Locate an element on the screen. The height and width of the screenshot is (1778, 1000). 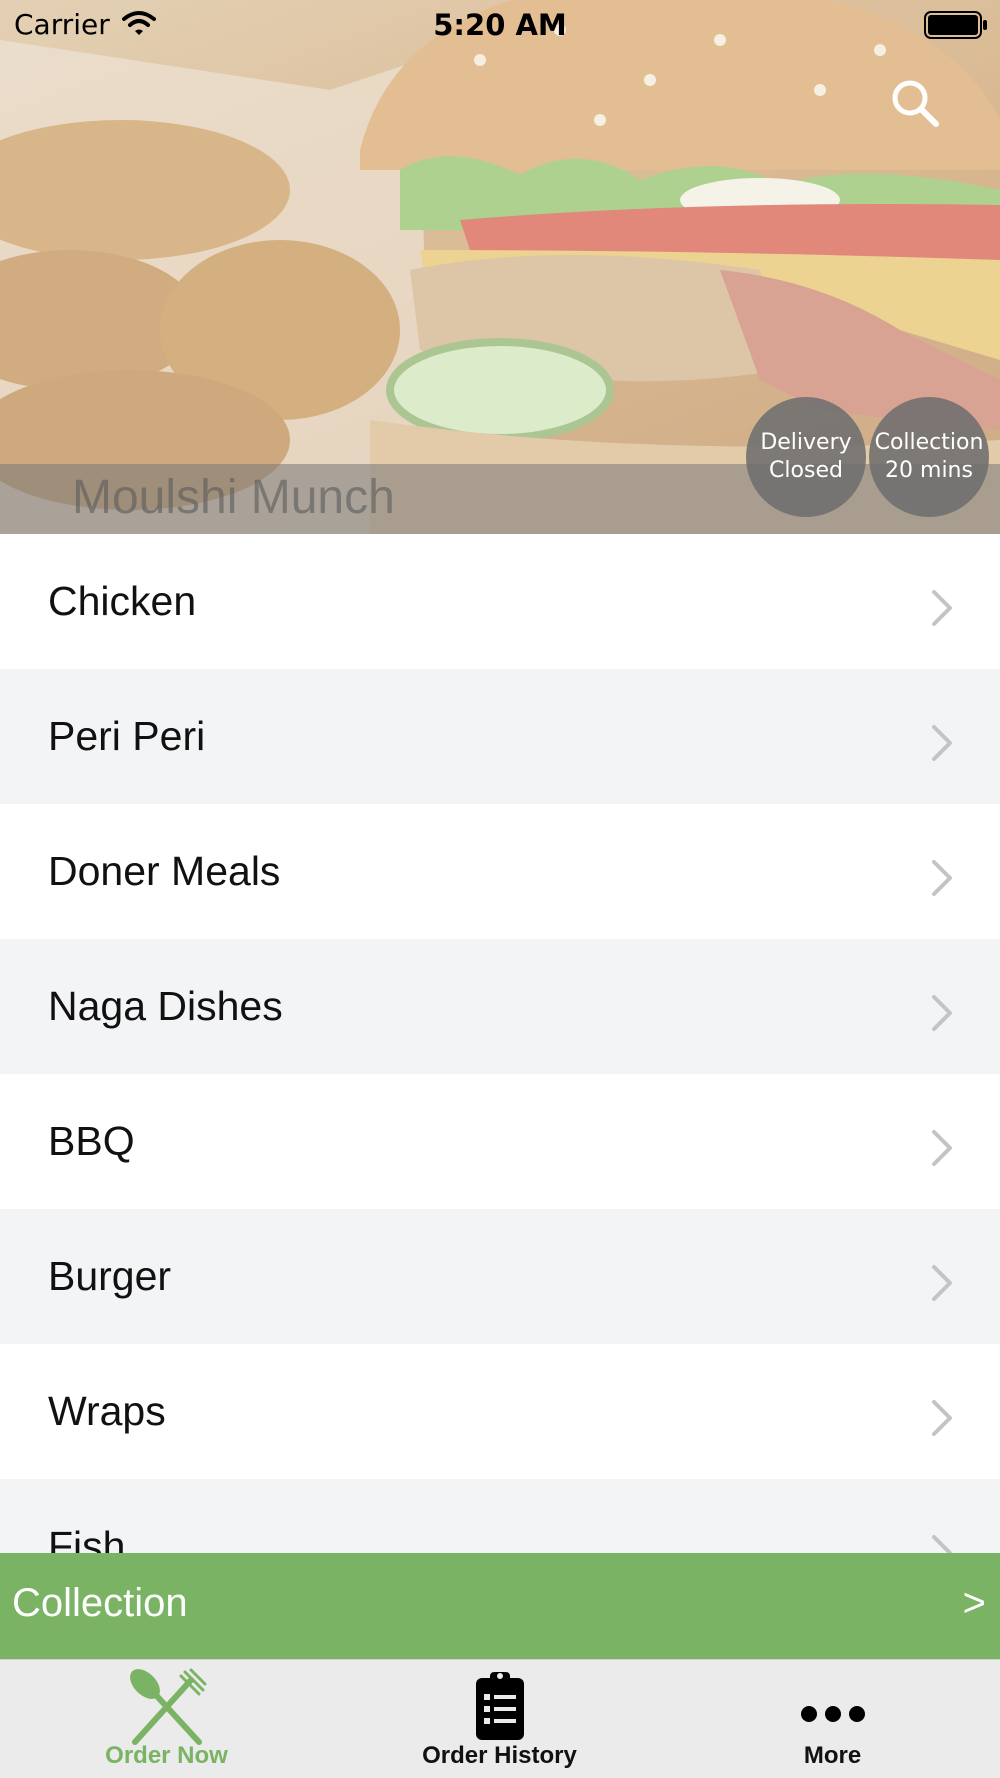
delivery-status-badge: Delivery Closed is located at coordinates (806, 457).